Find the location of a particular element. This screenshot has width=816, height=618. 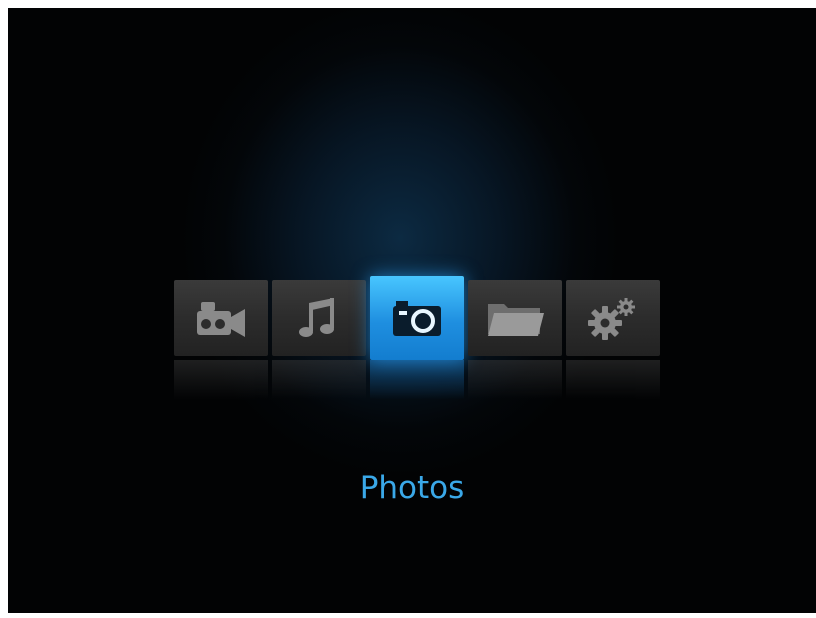

video-camera-icon is located at coordinates (221, 318).